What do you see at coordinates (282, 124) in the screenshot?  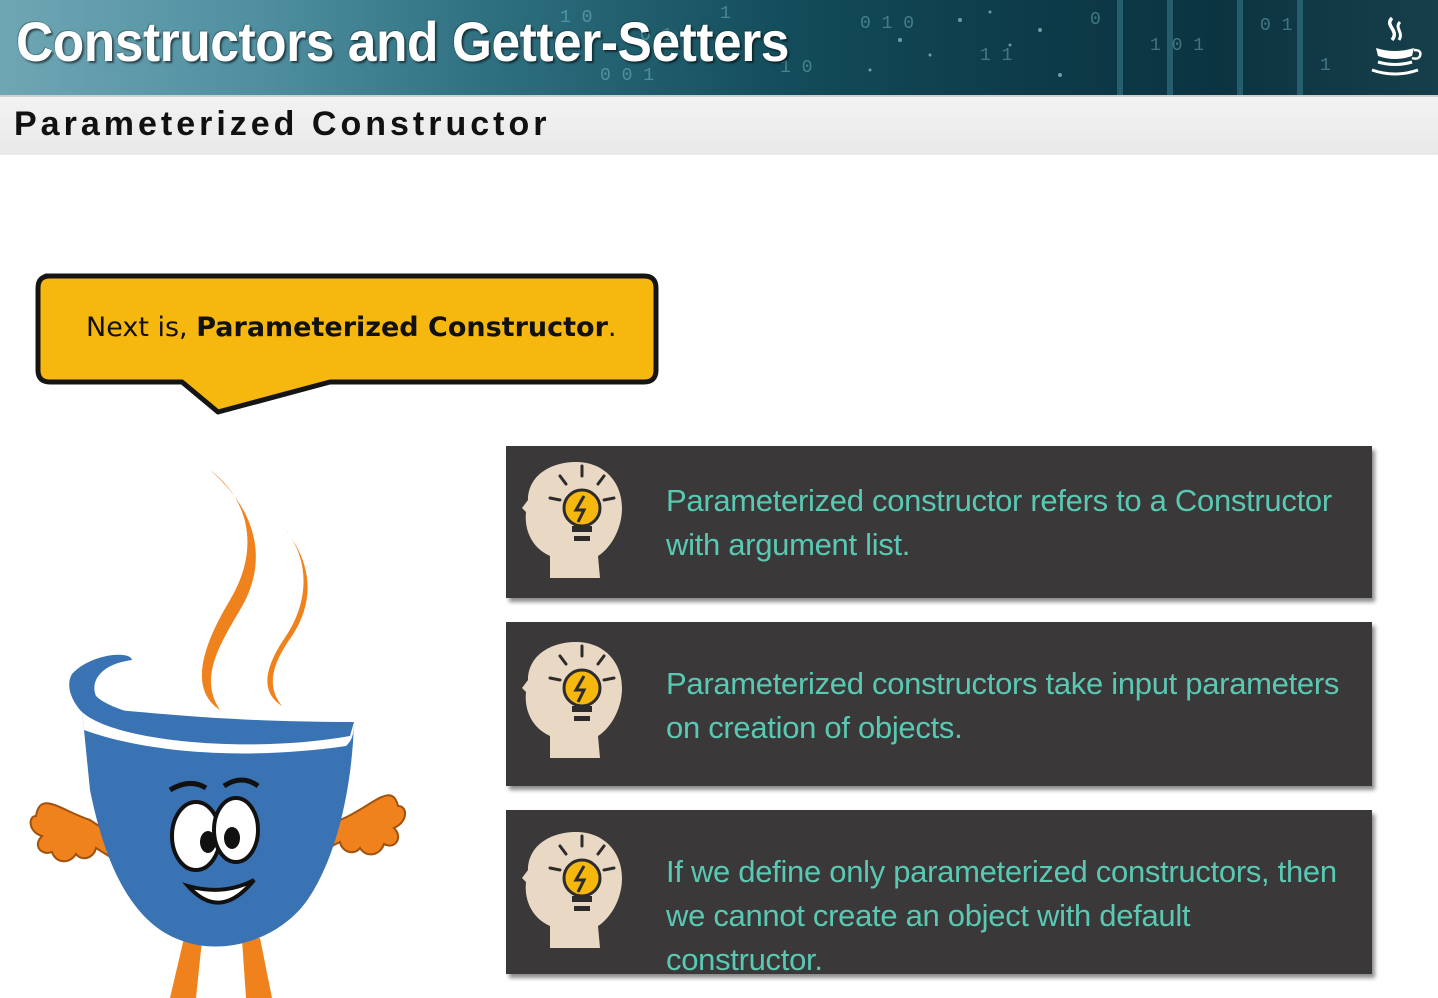 I see `section-title: Parameterized Constructor` at bounding box center [282, 124].